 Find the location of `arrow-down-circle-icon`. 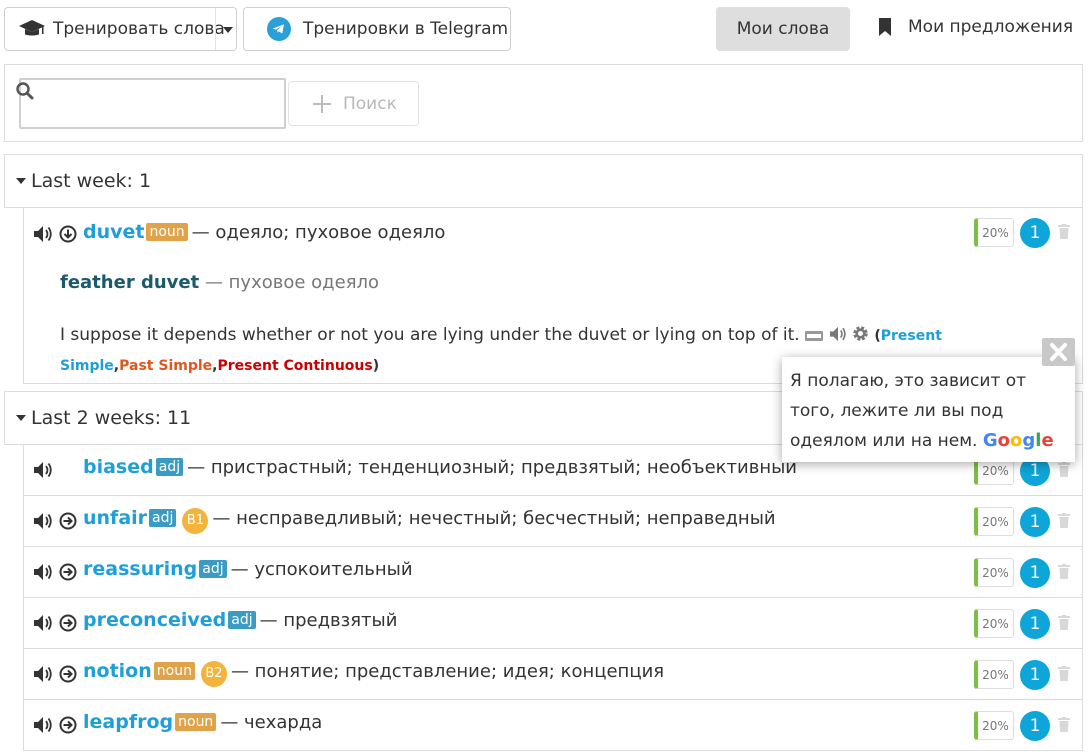

arrow-down-circle-icon is located at coordinates (68, 234).